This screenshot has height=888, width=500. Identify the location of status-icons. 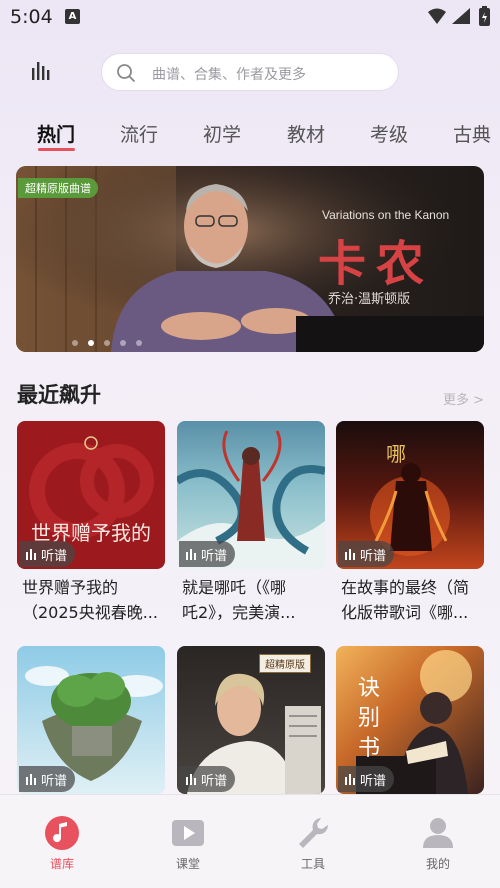
(459, 16).